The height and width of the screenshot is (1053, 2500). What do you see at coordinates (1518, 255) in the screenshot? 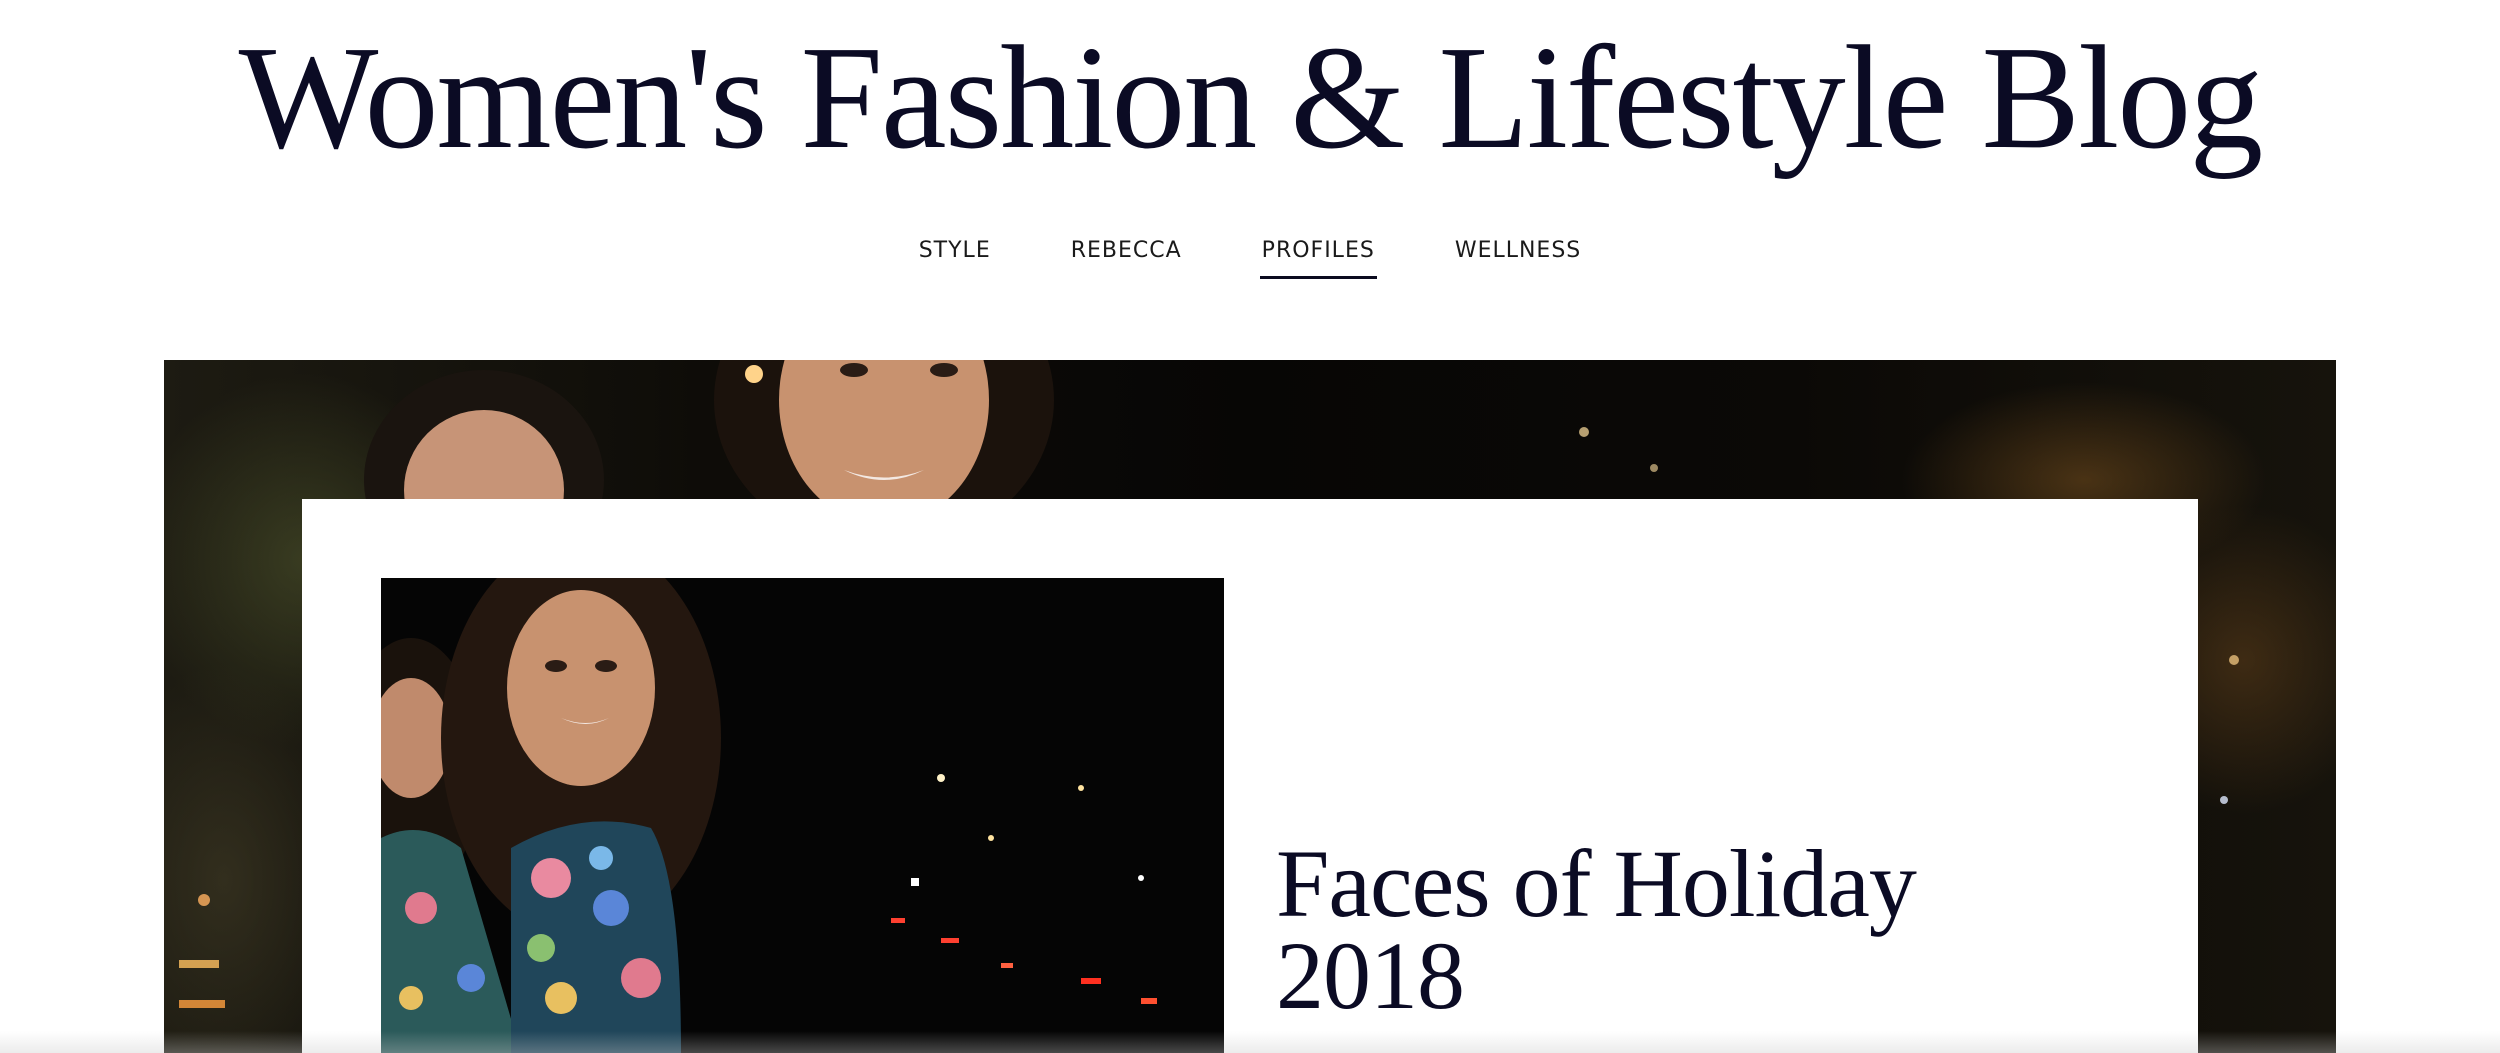
I see `nav-item-wellness: WELLNESS` at bounding box center [1518, 255].